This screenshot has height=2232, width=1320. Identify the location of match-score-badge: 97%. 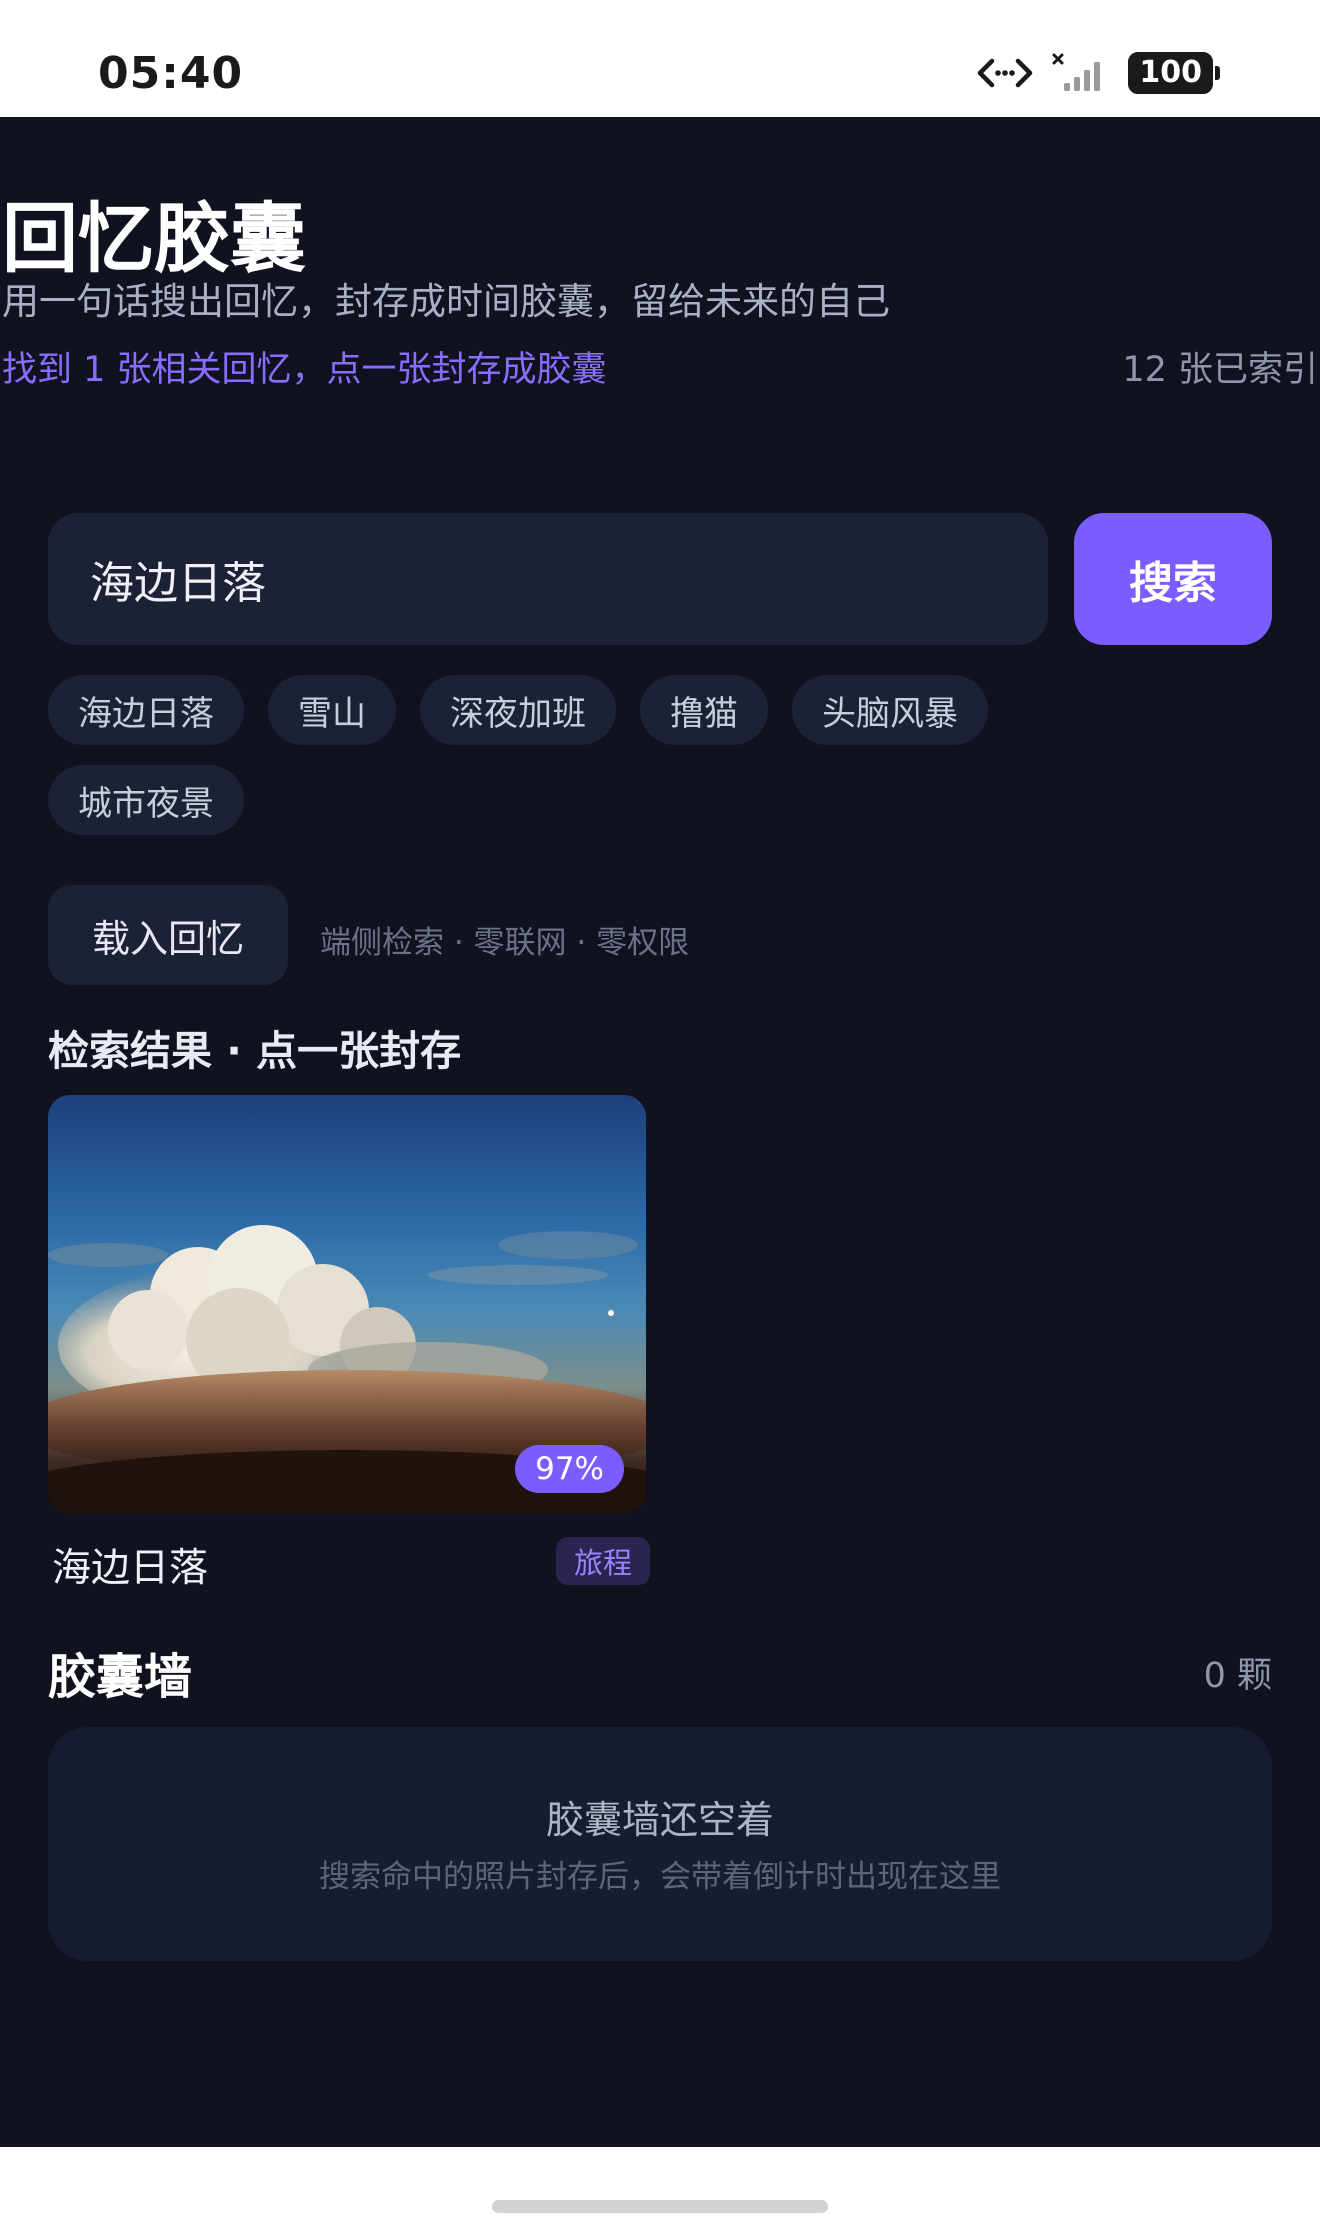
(569, 1469).